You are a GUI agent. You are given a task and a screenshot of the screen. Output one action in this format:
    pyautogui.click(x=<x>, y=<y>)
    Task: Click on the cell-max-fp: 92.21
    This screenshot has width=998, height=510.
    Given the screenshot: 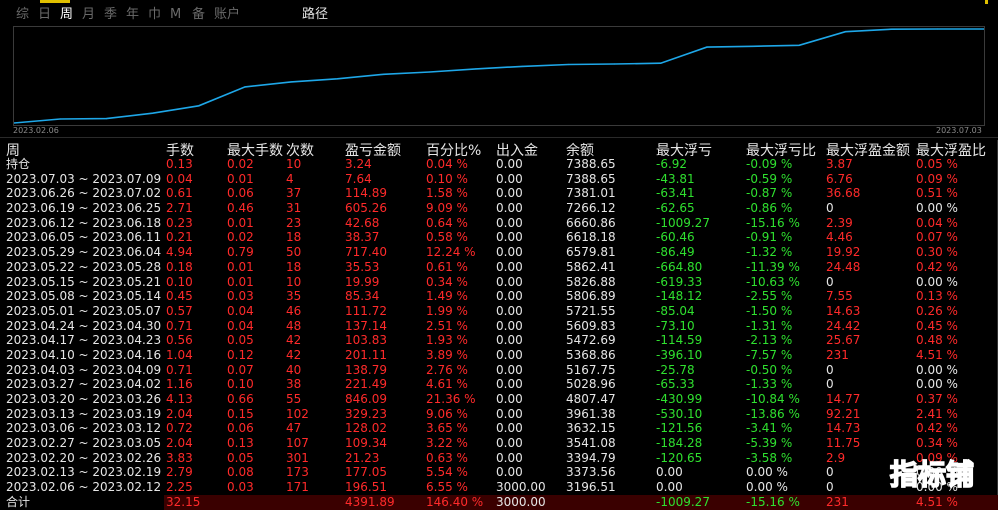 What is the action you would take?
    pyautogui.click(x=843, y=413)
    